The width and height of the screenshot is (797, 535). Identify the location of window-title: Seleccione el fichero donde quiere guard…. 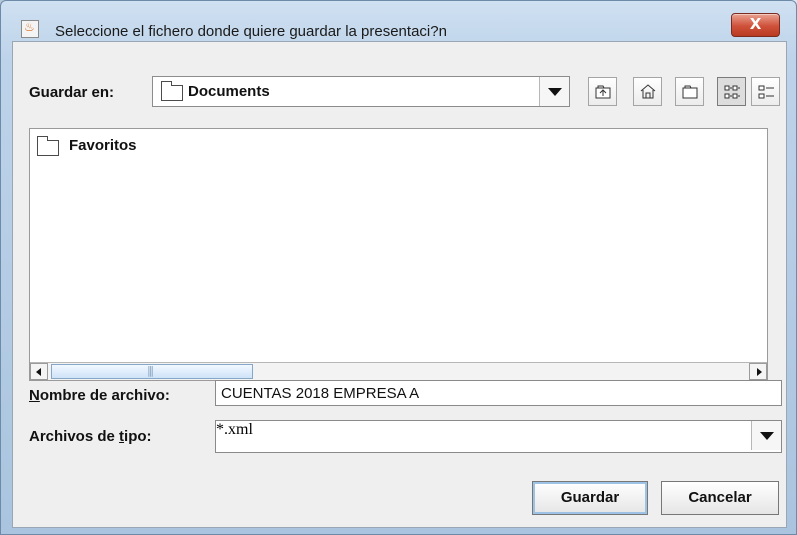
(251, 31).